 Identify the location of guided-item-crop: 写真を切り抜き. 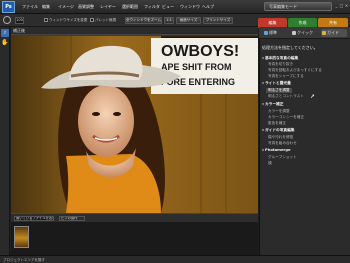
(280, 64).